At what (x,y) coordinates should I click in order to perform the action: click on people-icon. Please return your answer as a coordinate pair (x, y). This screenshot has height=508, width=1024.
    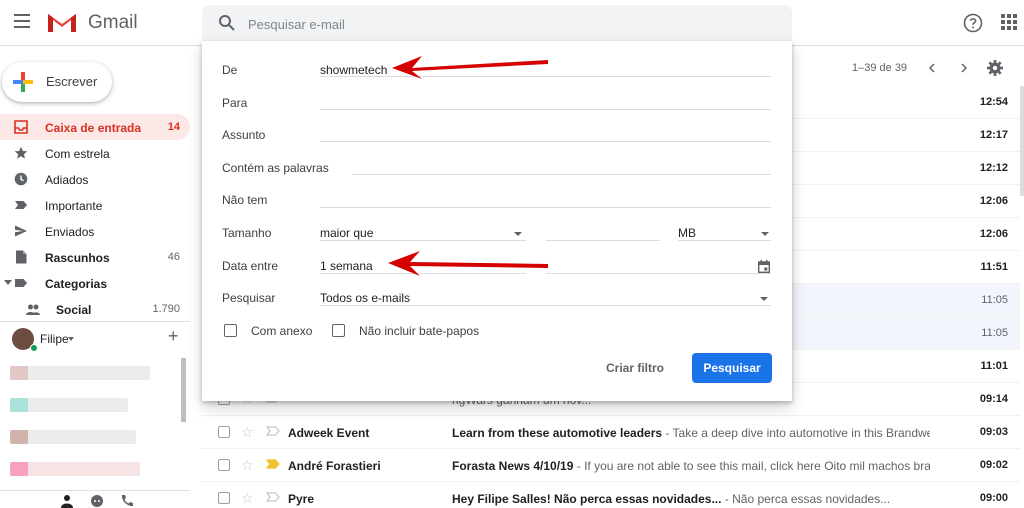
    Looking at the image, I should click on (33, 309).